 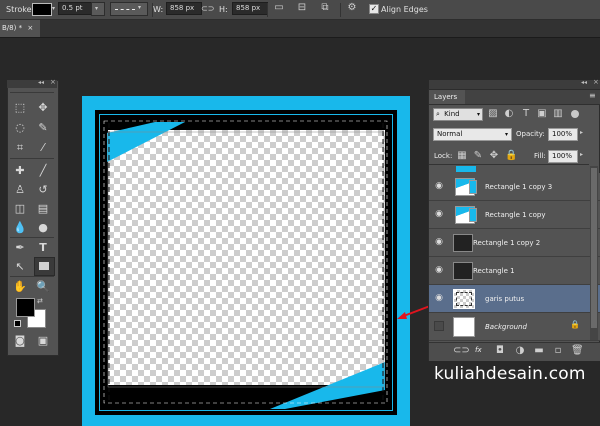 What do you see at coordinates (302, 8) in the screenshot?
I see `path-alignment-icon: ⊟` at bounding box center [302, 8].